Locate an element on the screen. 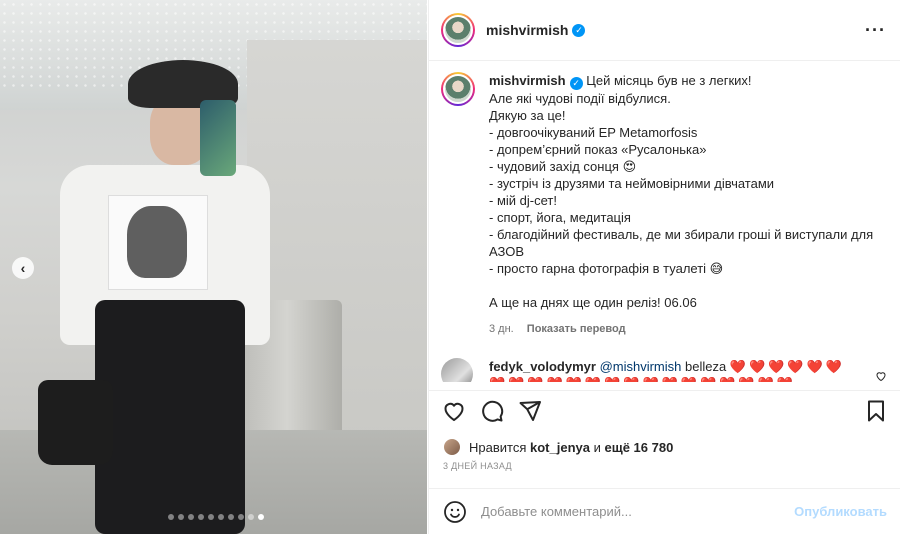 This screenshot has width=900, height=534. caption-line: - мій dj-сет! is located at coordinates (523, 200).